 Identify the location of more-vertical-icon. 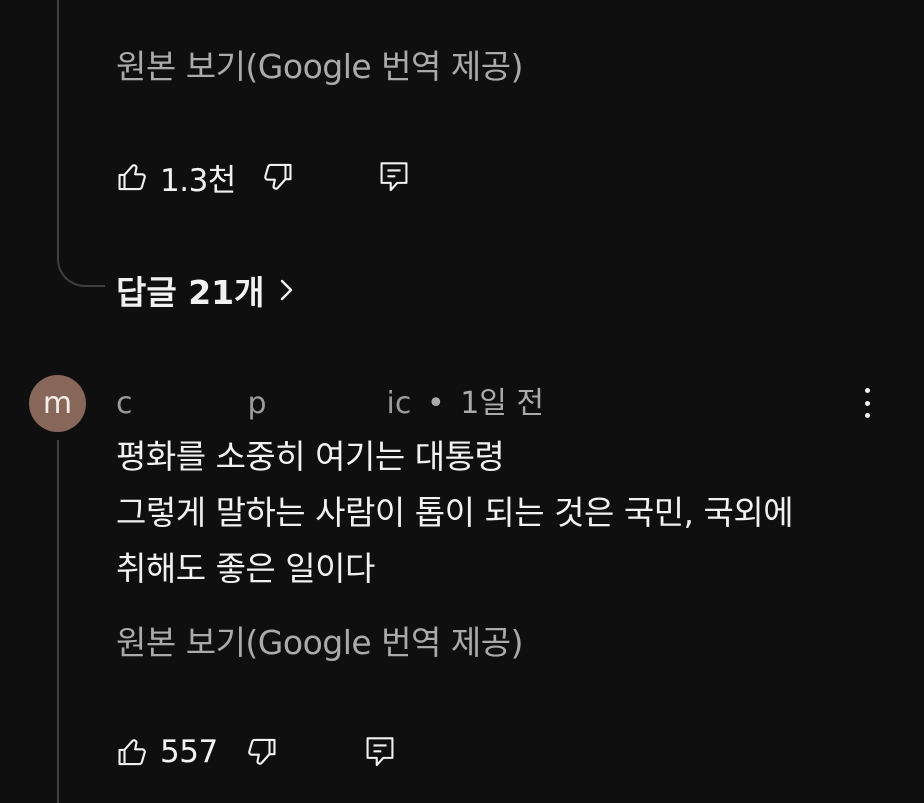
(867, 403).